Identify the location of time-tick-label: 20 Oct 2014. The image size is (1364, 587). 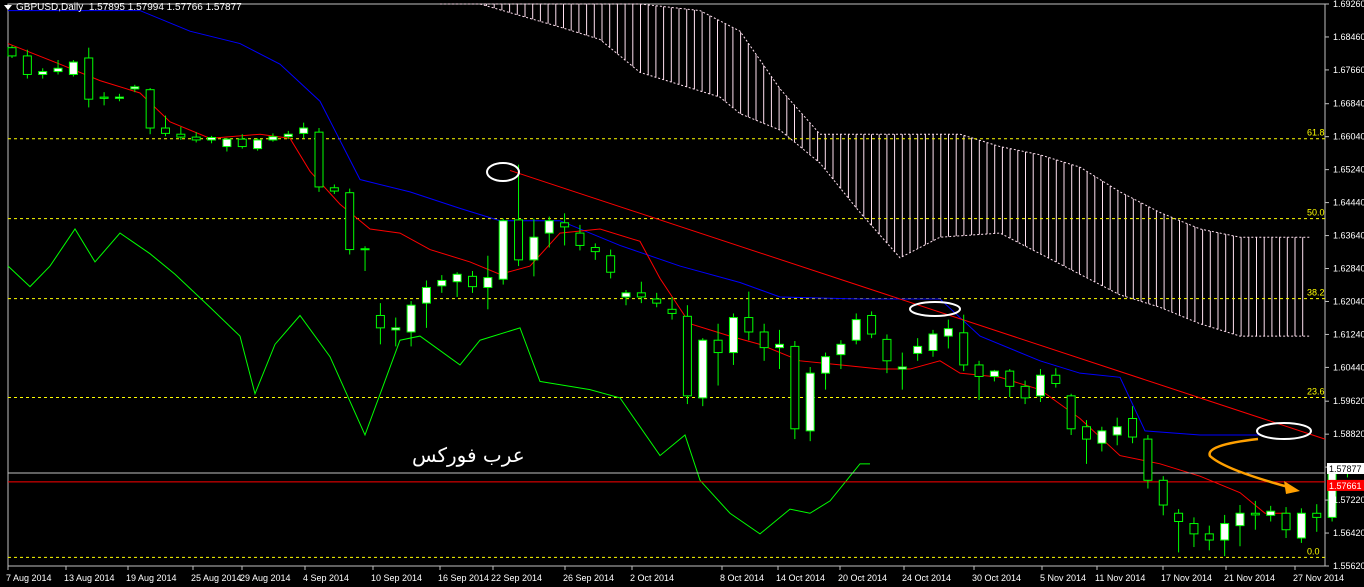
(862, 578).